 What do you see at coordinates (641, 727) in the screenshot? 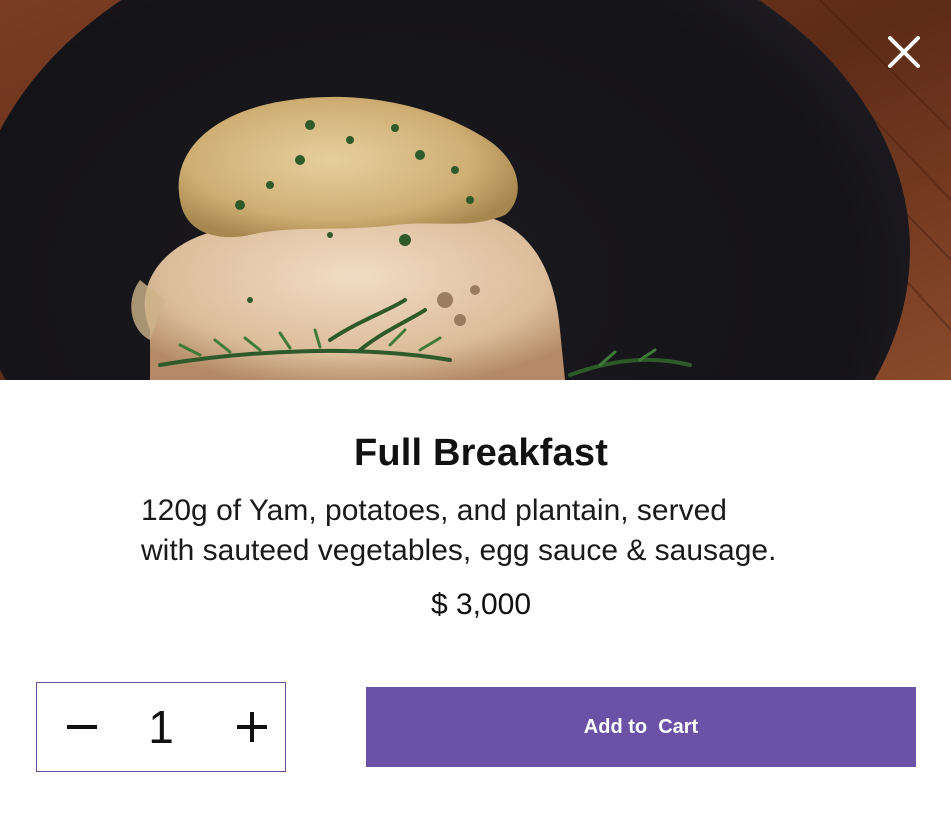
I see `add-to-cart-button: Add to Cart` at bounding box center [641, 727].